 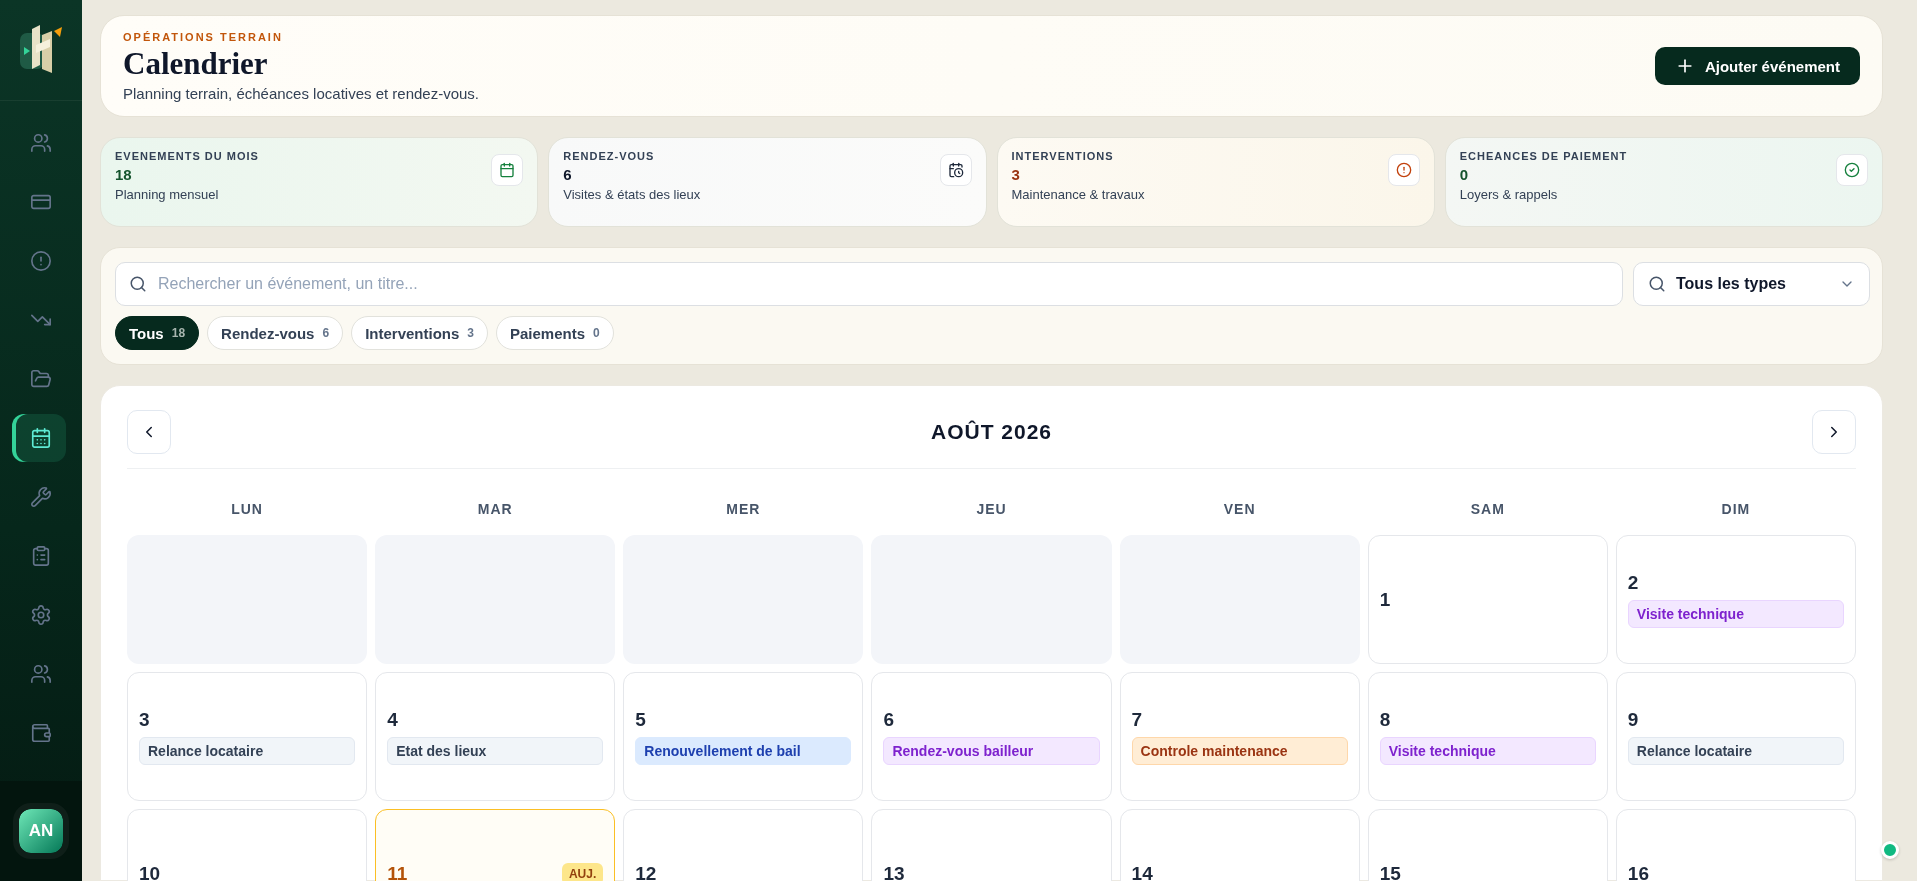 I want to click on stat-value: 0, so click(x=1464, y=174).